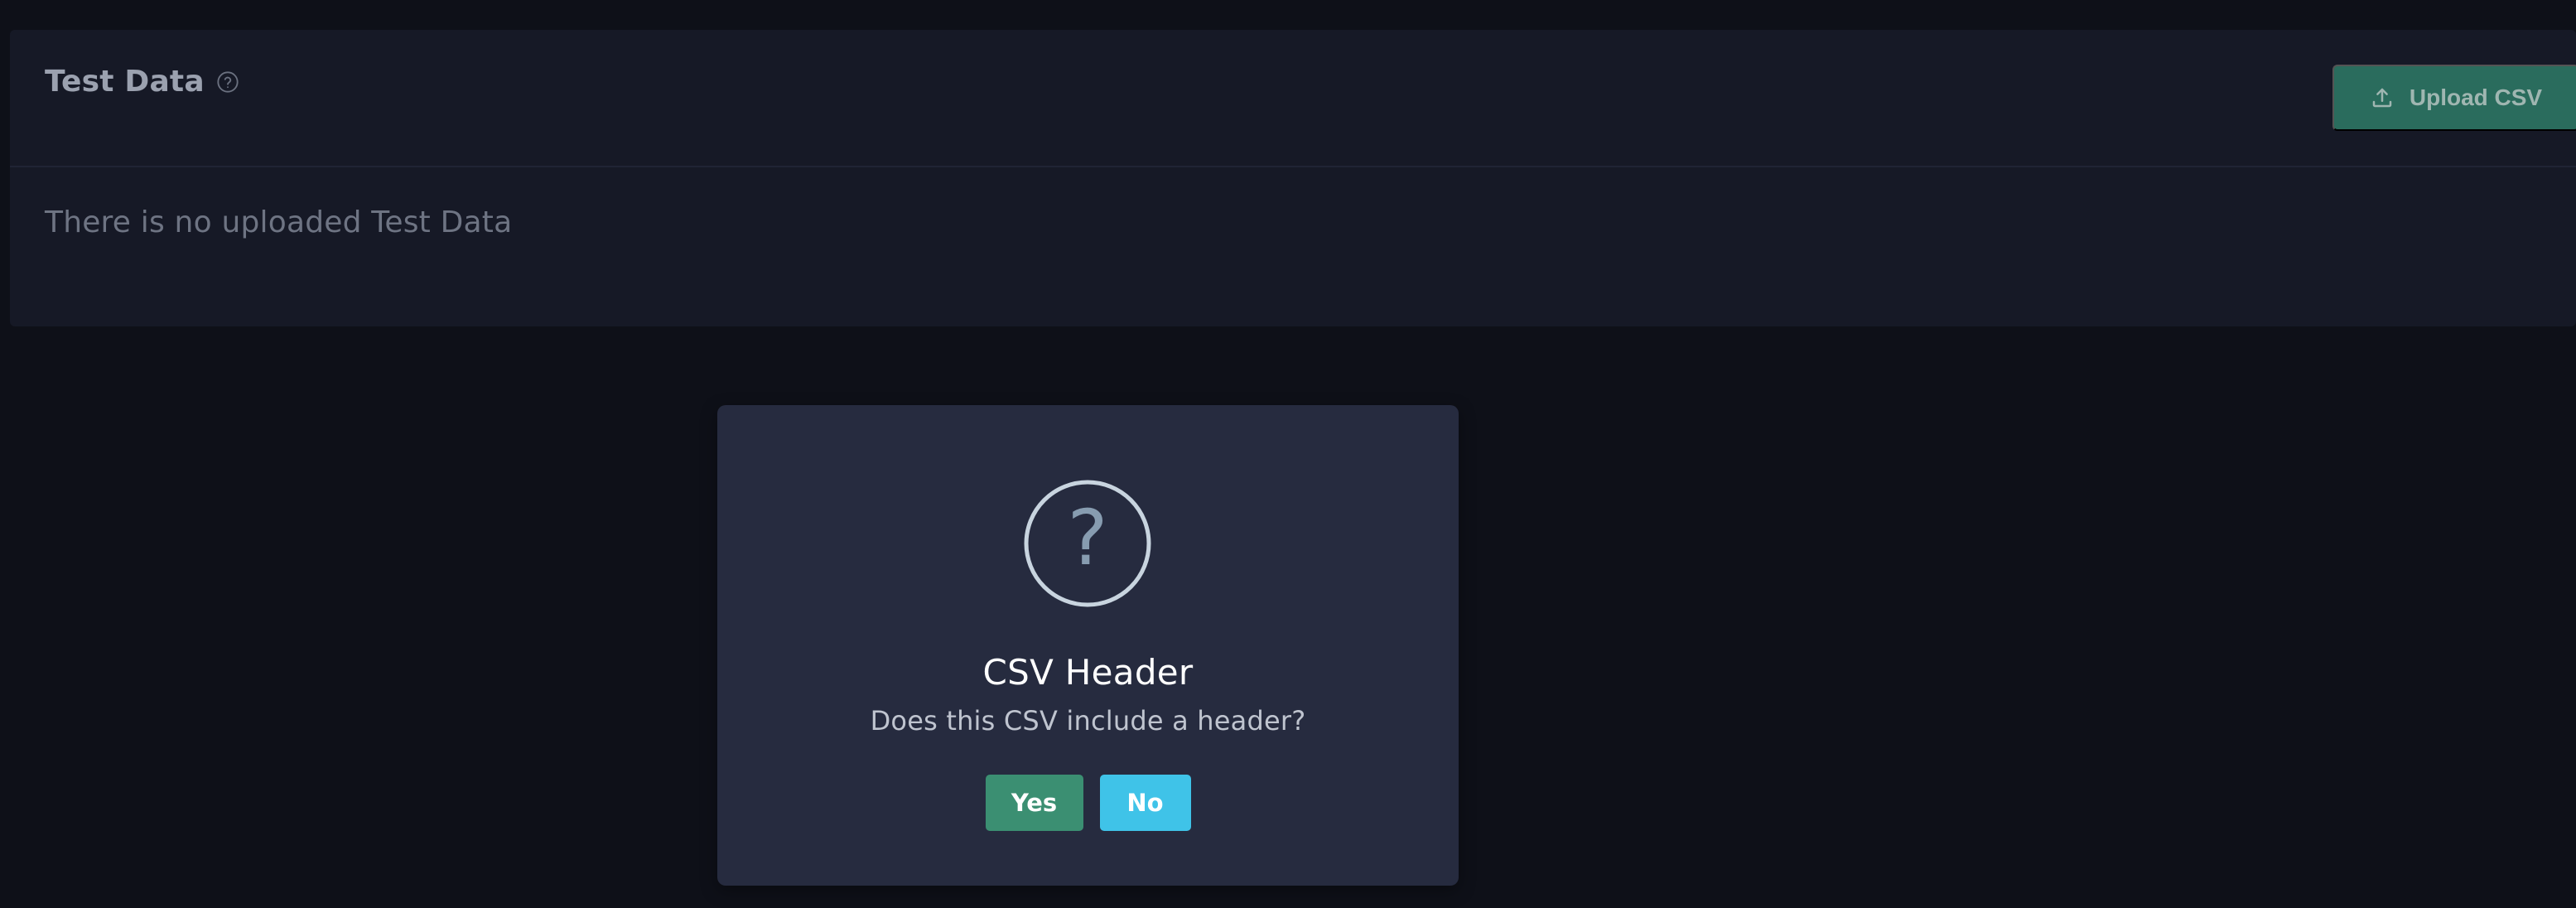 Image resolution: width=2576 pixels, height=908 pixels. What do you see at coordinates (1088, 721) in the screenshot?
I see `dialog-message: Does this CSV include a header?` at bounding box center [1088, 721].